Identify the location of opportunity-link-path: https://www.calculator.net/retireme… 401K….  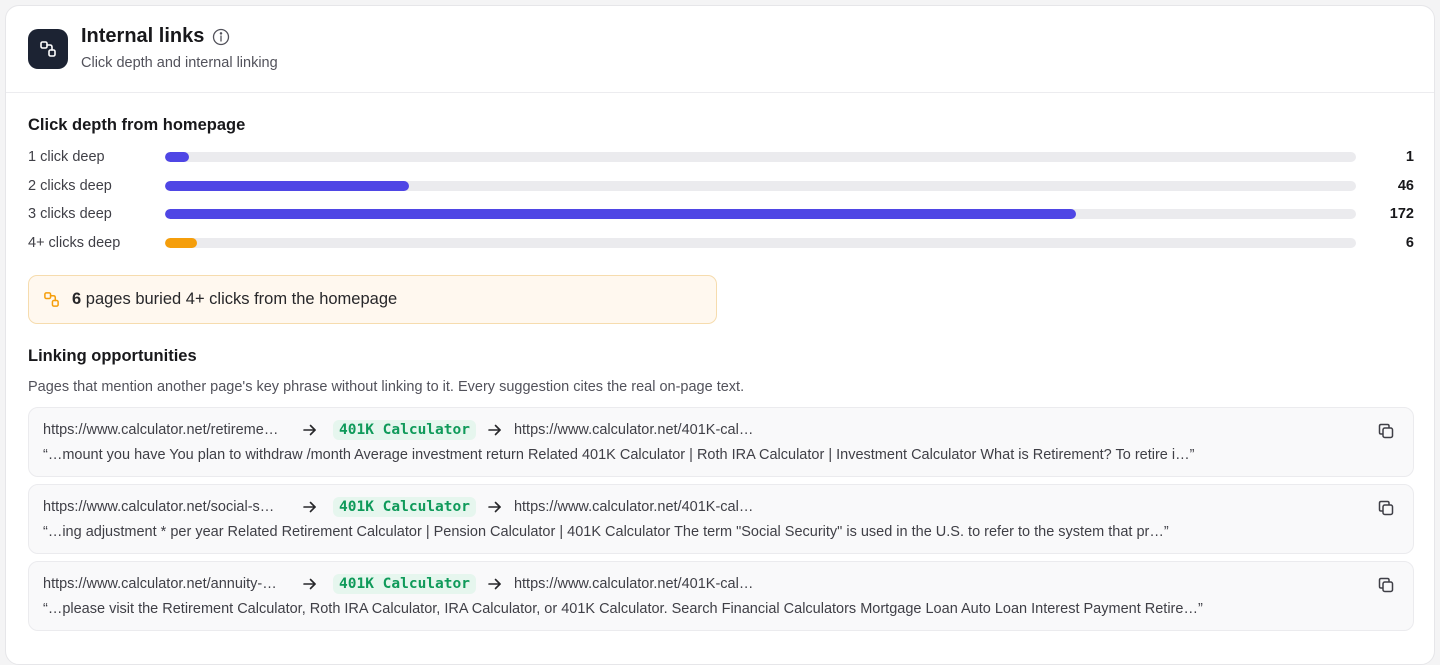
(398, 430).